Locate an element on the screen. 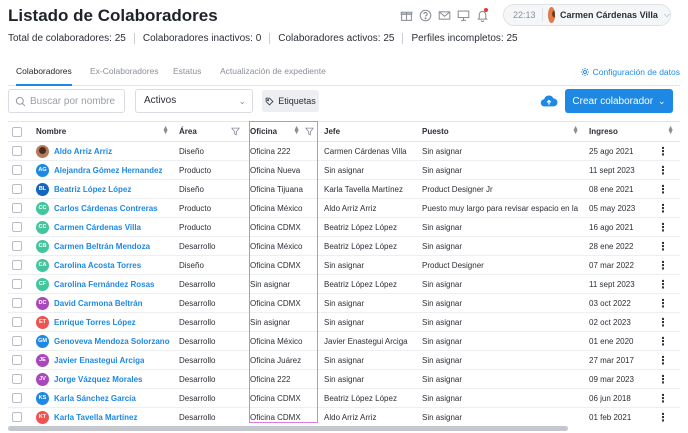 This screenshot has width=688, height=433. column-header-label: Puesto is located at coordinates (435, 131).